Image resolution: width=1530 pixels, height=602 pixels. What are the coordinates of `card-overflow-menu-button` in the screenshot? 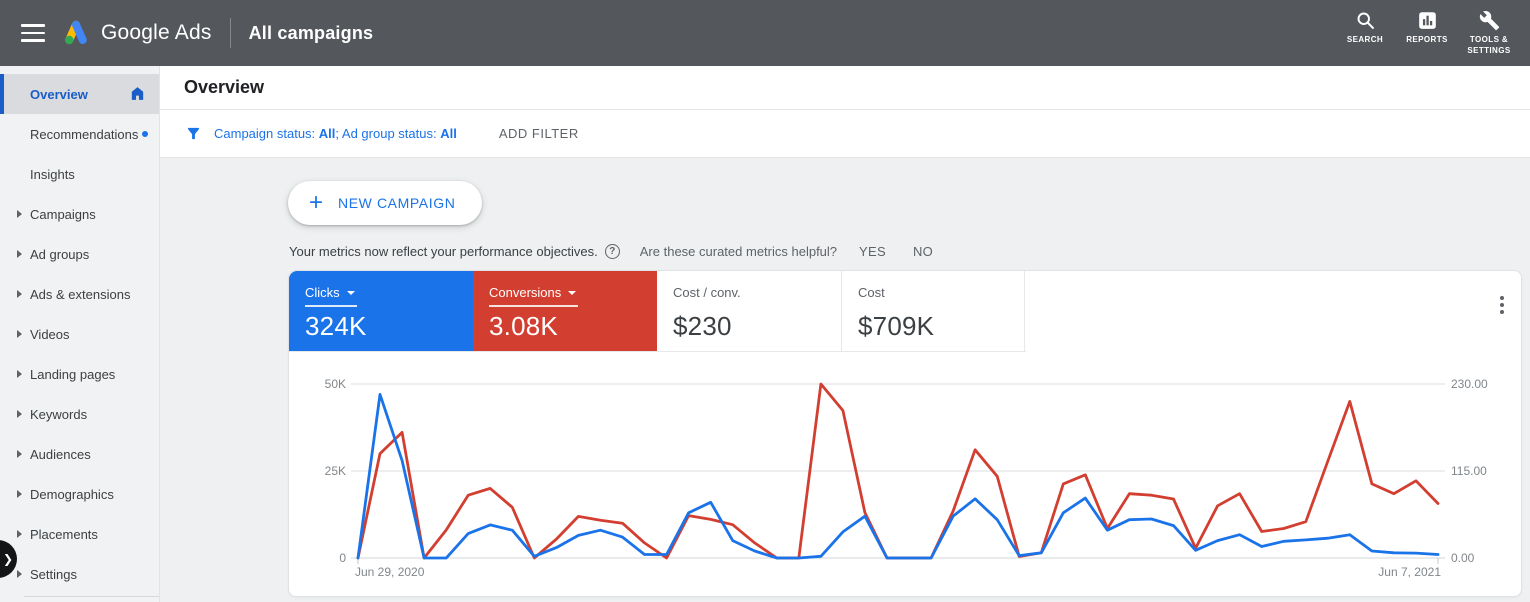 It's located at (1502, 305).